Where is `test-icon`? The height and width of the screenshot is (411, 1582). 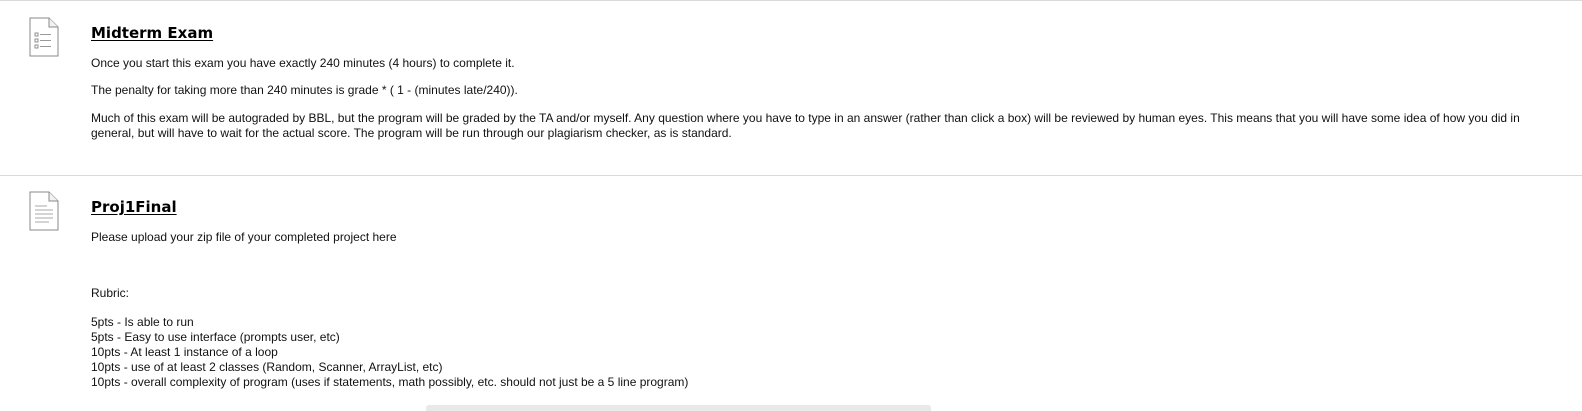
test-icon is located at coordinates (44, 37).